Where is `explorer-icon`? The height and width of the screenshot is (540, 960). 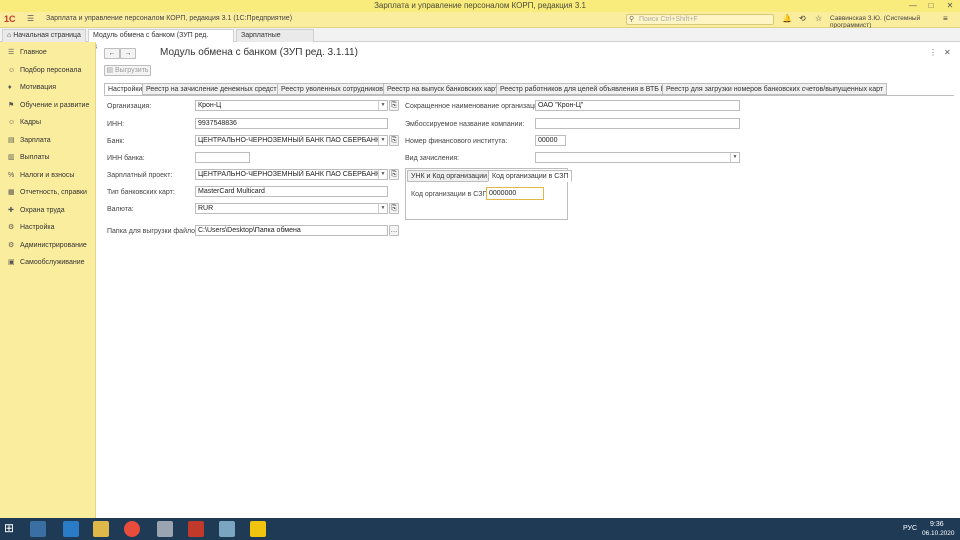
explorer-icon is located at coordinates (38, 529).